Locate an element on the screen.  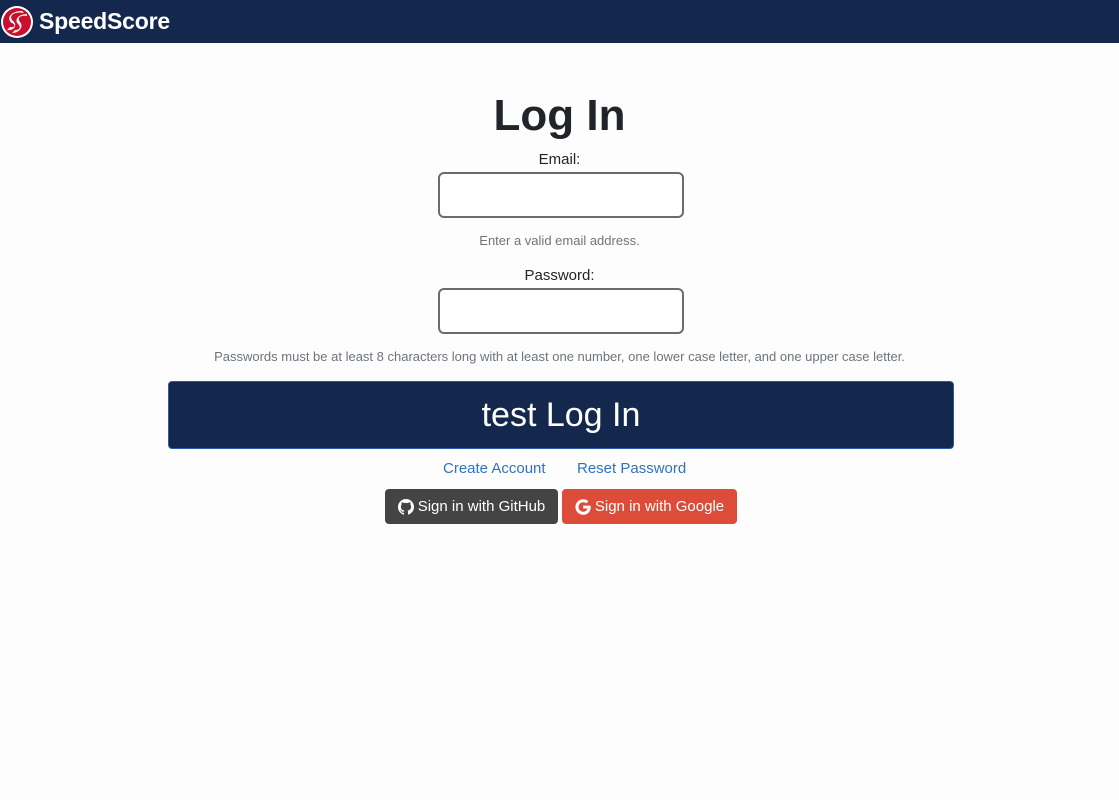
google-signin-label: Sign in with Google is located at coordinates (659, 506).